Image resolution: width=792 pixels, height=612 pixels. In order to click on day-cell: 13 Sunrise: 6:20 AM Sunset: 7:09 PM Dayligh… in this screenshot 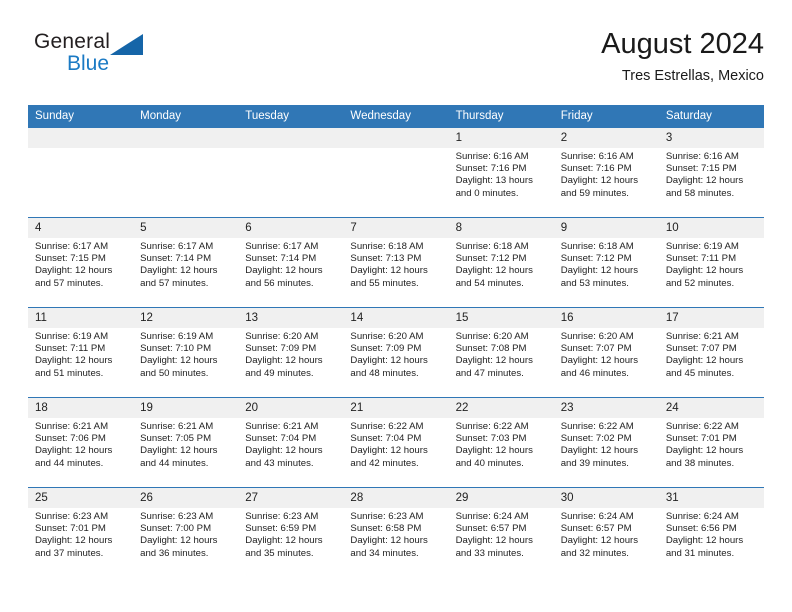, I will do `click(291, 352)`.